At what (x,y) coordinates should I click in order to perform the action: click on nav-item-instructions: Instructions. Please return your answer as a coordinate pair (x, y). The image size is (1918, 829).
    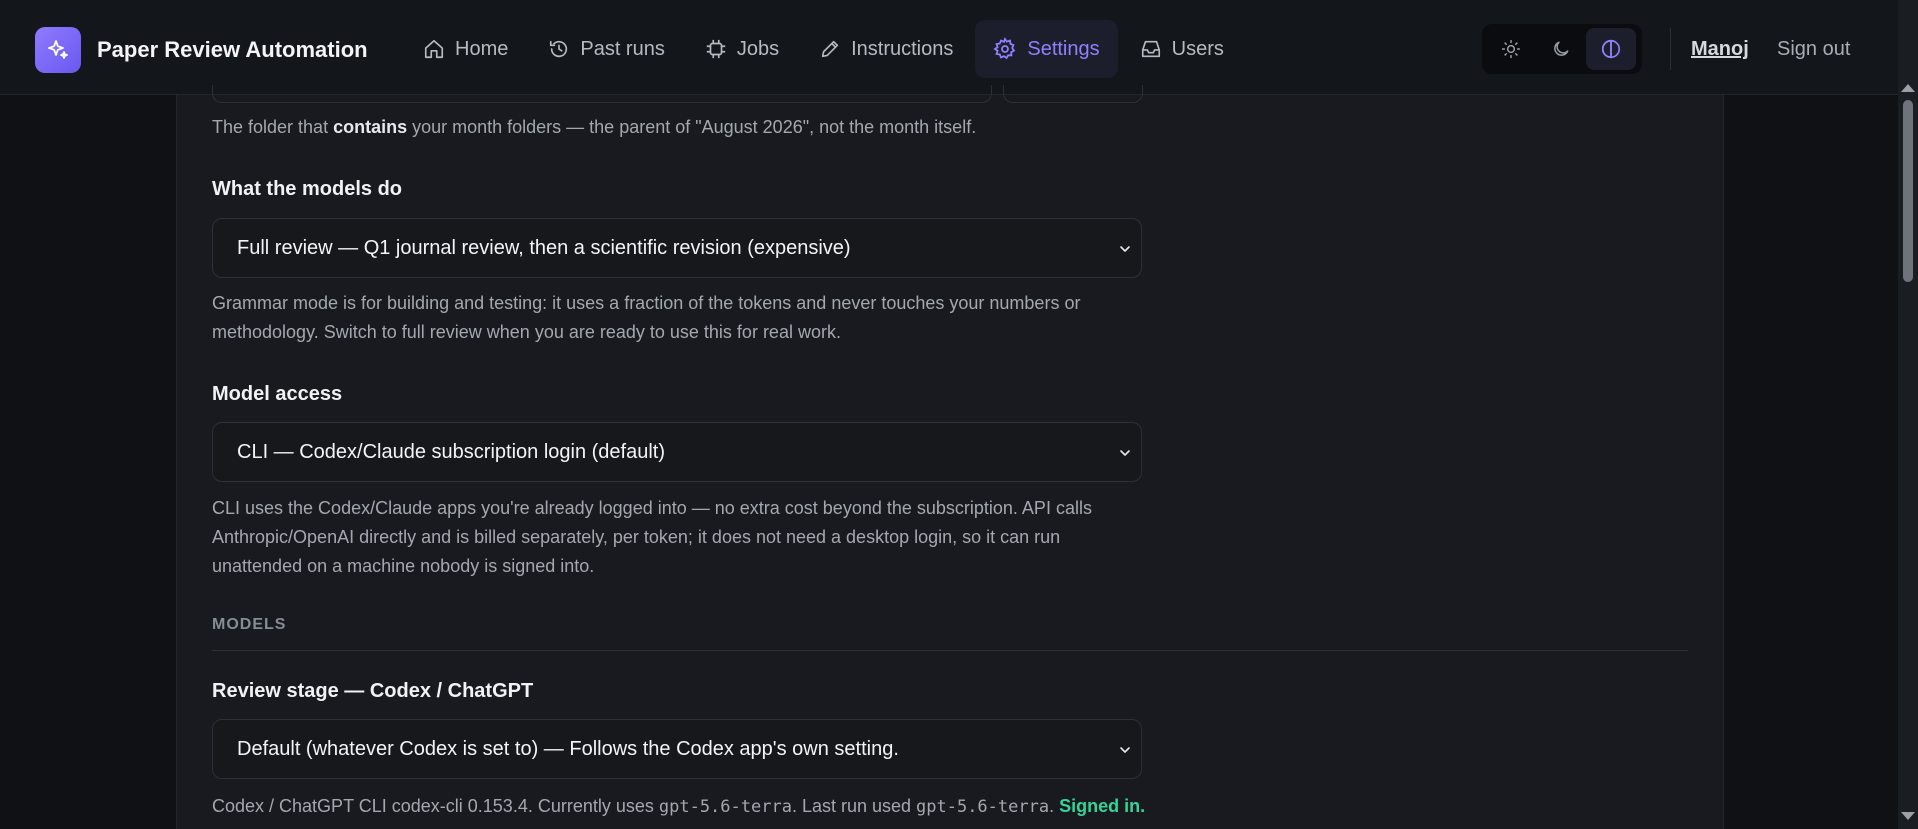
    Looking at the image, I should click on (886, 49).